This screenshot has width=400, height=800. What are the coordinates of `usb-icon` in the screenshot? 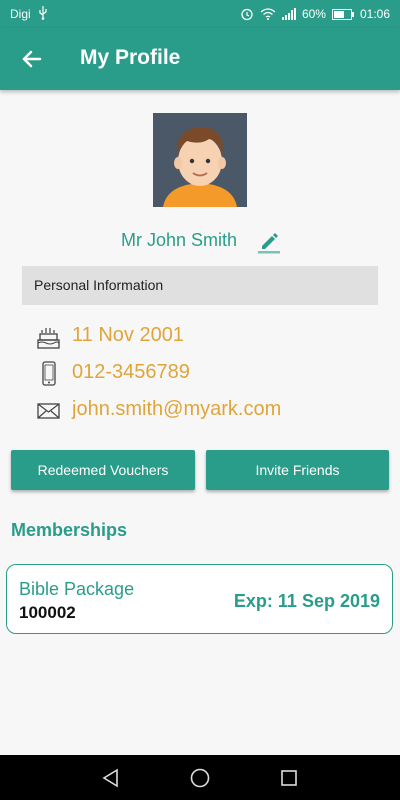 It's located at (43, 13).